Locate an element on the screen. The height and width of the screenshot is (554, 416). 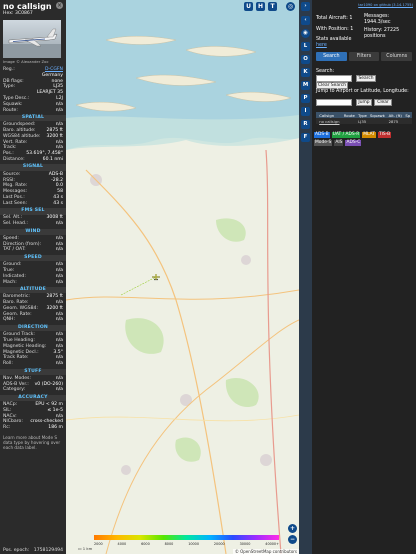
source-legend: ADS-B UAT / ADS-R MLAT TIS-B Mode-S AIS ADS-C is located at coordinates (362, 139).